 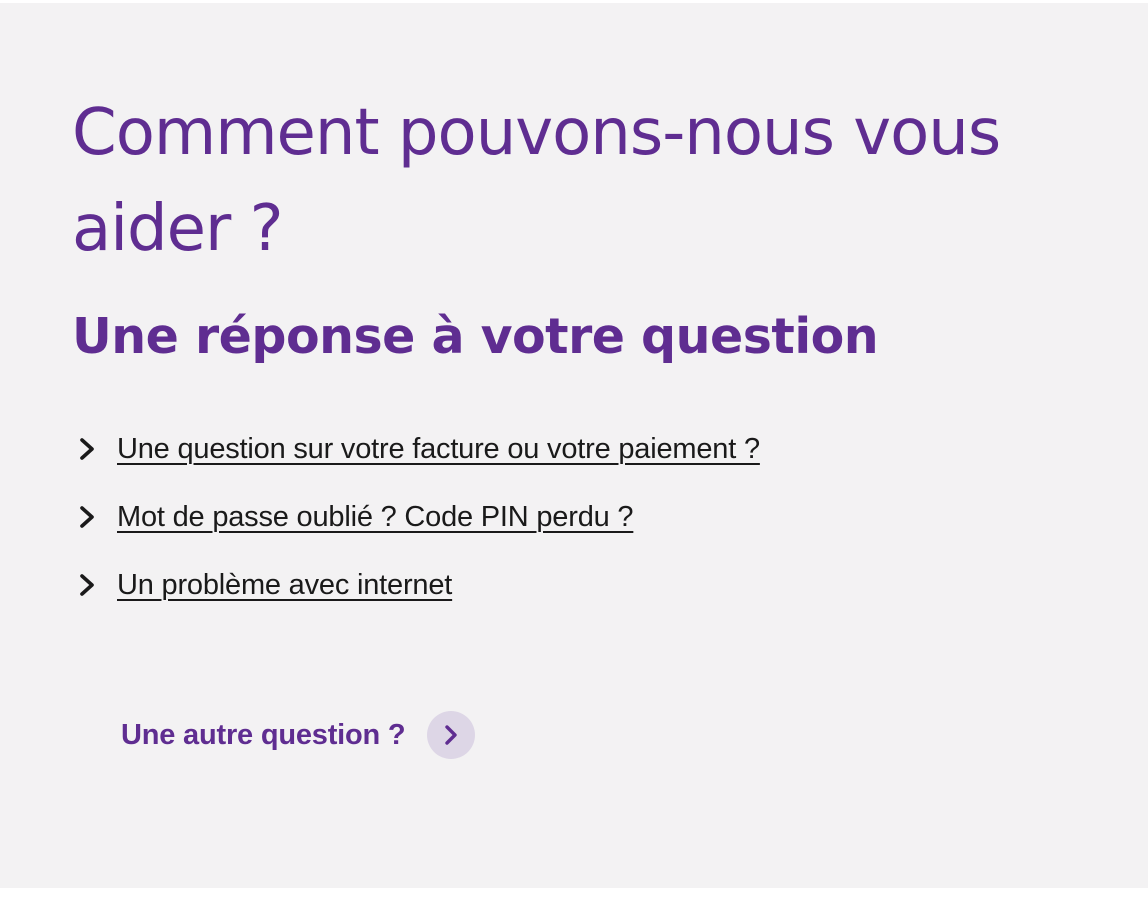 What do you see at coordinates (475, 336) in the screenshot?
I see `section-subtitle: Une réponse à votre question` at bounding box center [475, 336].